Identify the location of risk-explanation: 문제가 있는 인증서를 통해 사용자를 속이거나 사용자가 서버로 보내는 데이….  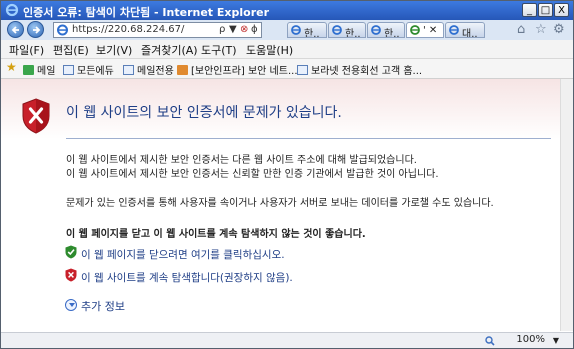
(280, 203).